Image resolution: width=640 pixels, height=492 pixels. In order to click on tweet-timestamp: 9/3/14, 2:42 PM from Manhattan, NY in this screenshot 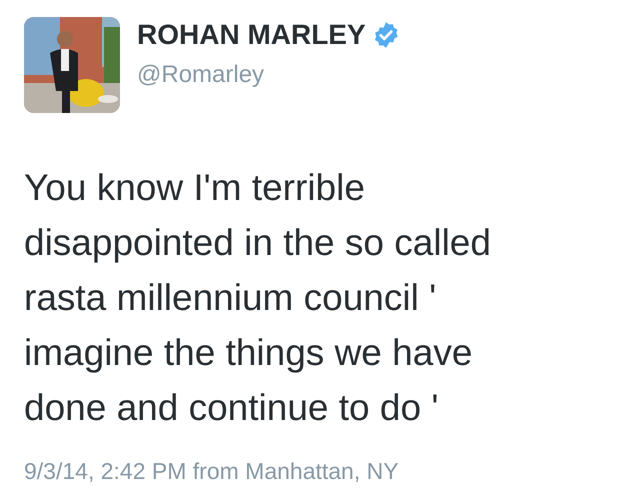, I will do `click(211, 471)`.